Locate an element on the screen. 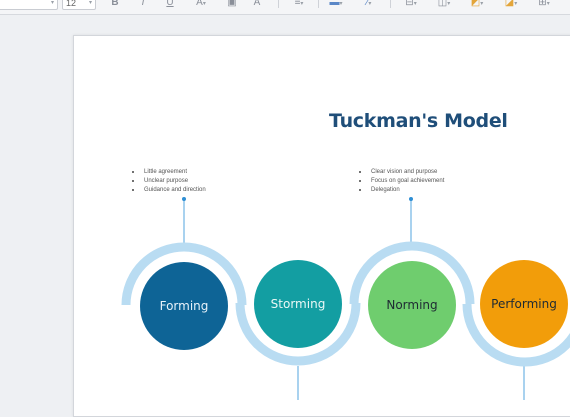  note-item: Little agreement is located at coordinates (168, 172).